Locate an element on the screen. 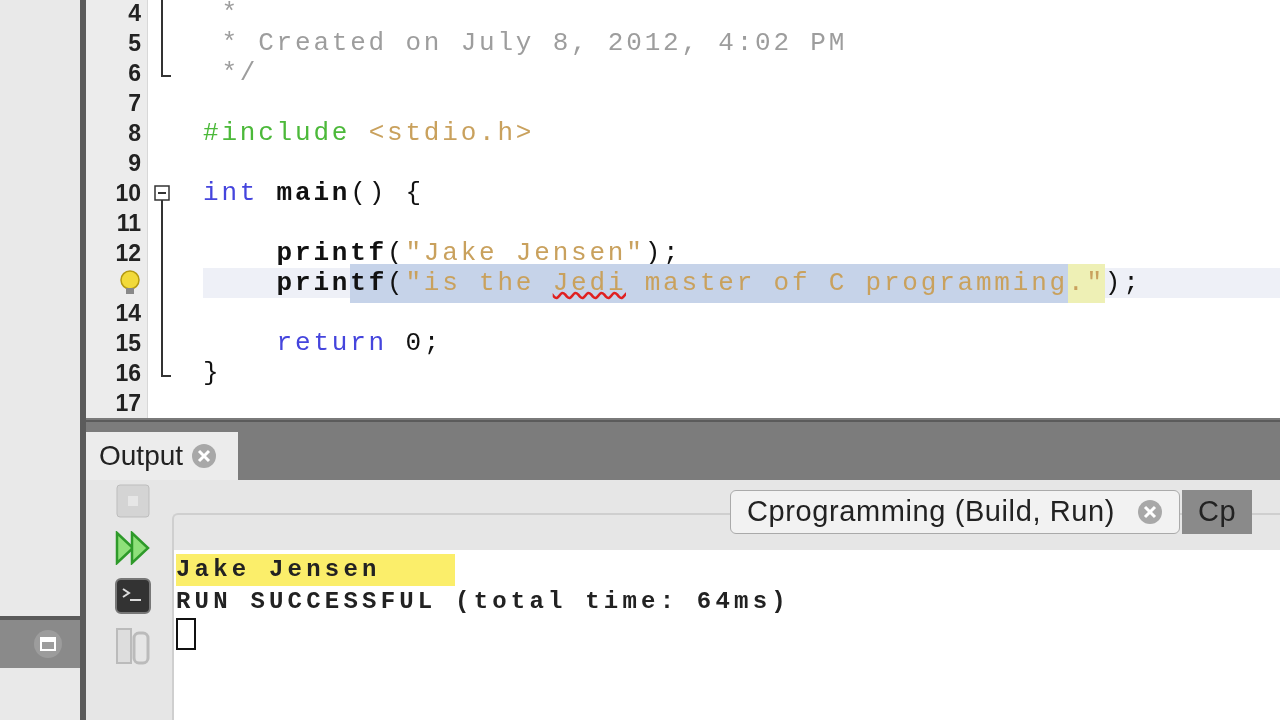 This screenshot has width=1280, height=720. line-number: 16 is located at coordinates (128, 373).